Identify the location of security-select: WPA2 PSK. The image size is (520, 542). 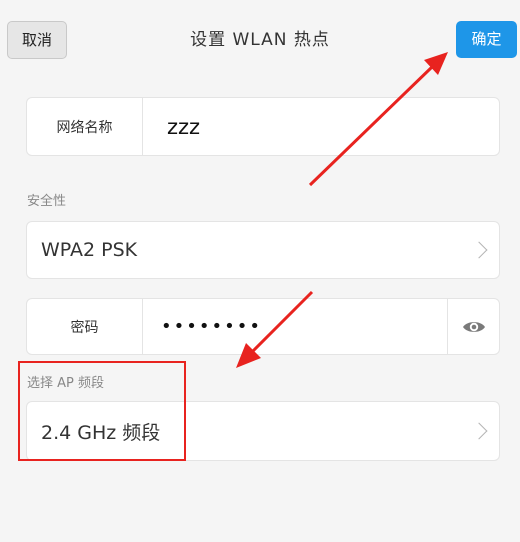
(263, 250).